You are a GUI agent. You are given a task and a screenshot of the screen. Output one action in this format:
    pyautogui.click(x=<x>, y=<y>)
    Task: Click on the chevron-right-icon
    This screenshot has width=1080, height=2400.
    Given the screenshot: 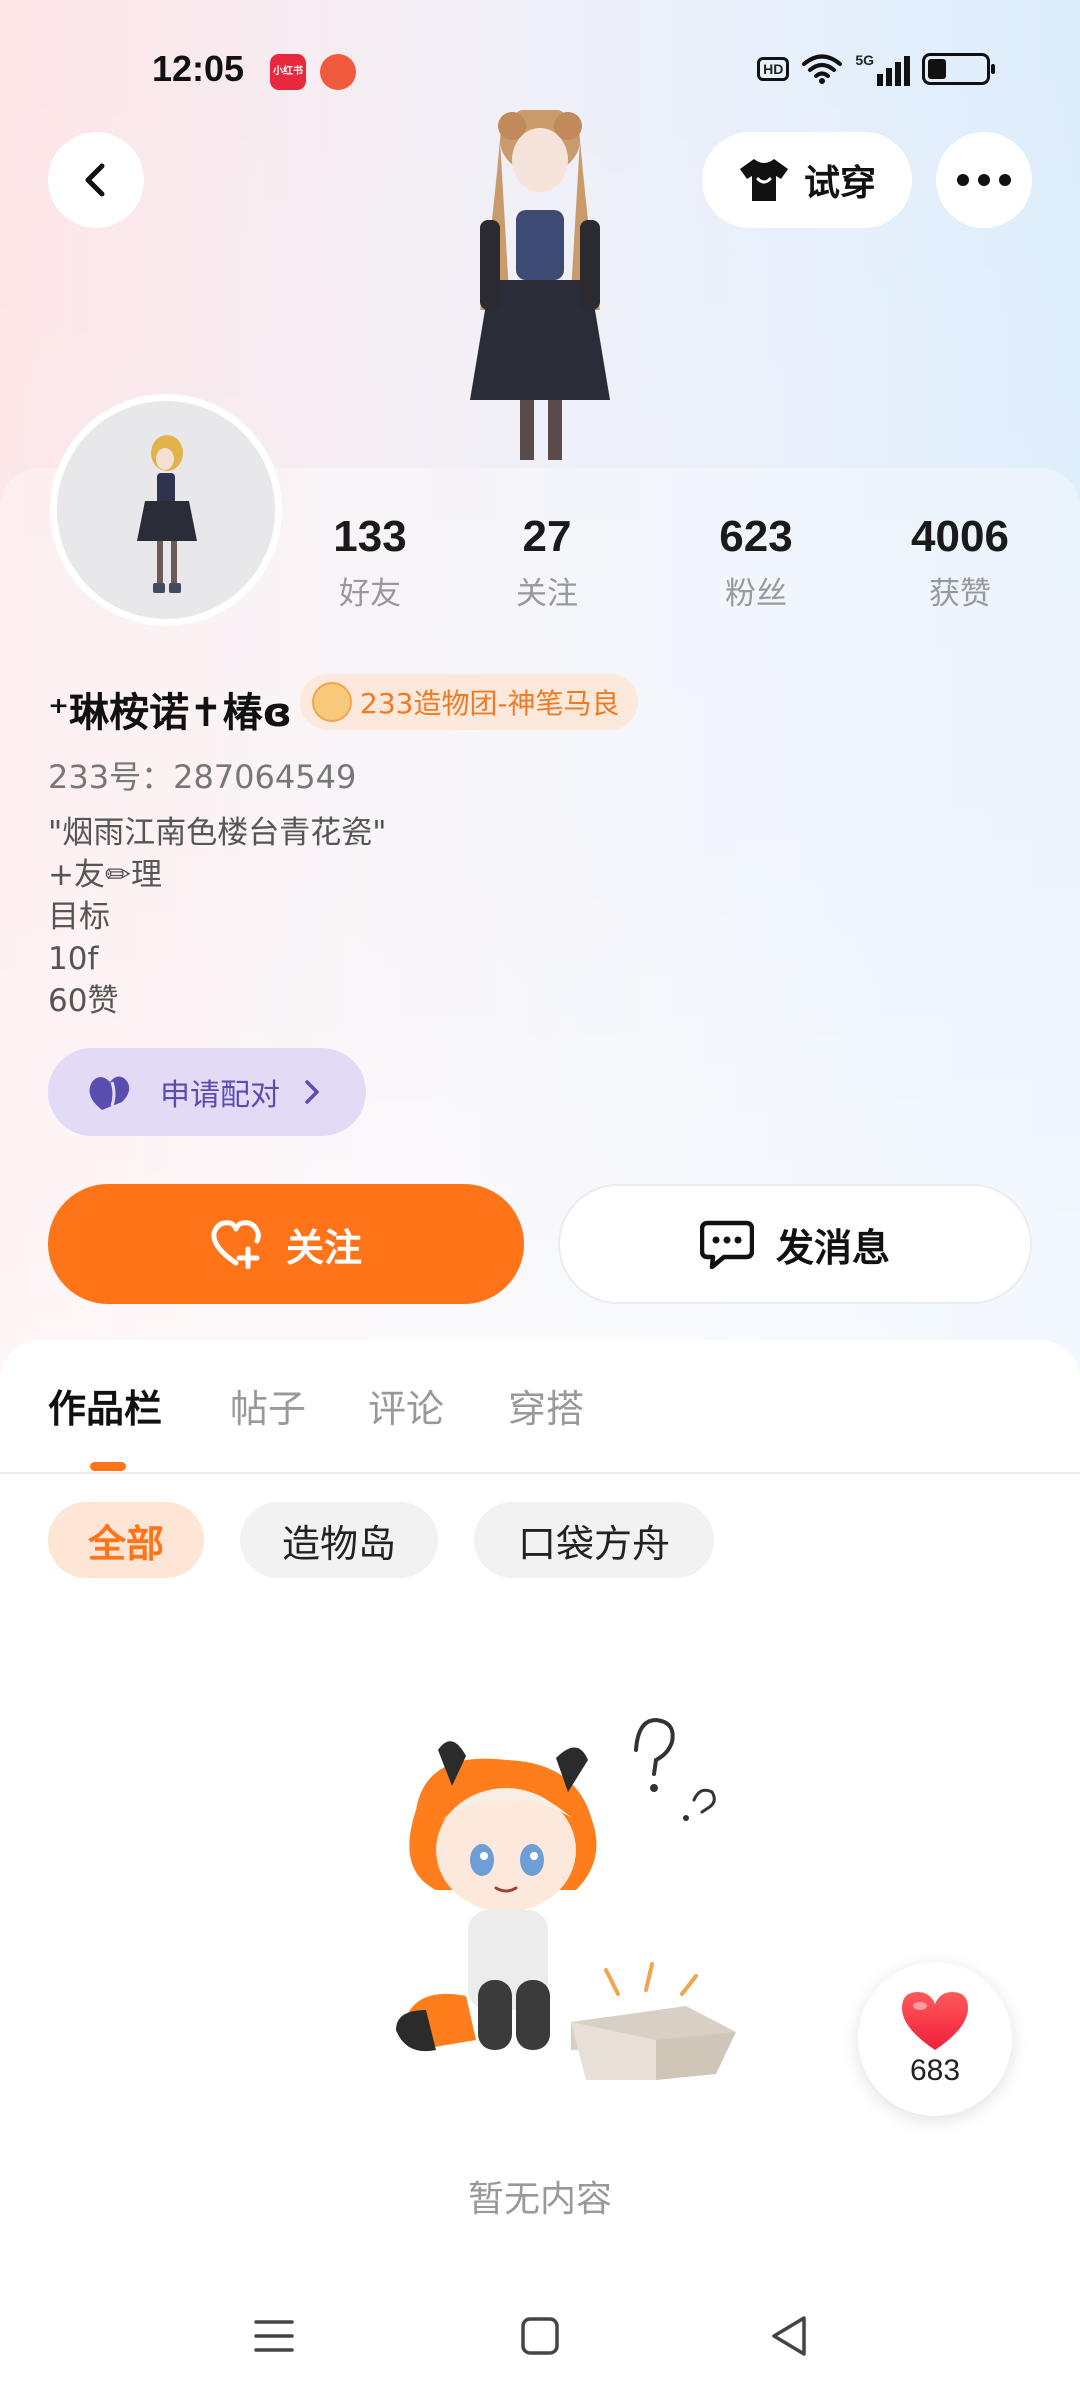 What is the action you would take?
    pyautogui.click(x=312, y=1092)
    